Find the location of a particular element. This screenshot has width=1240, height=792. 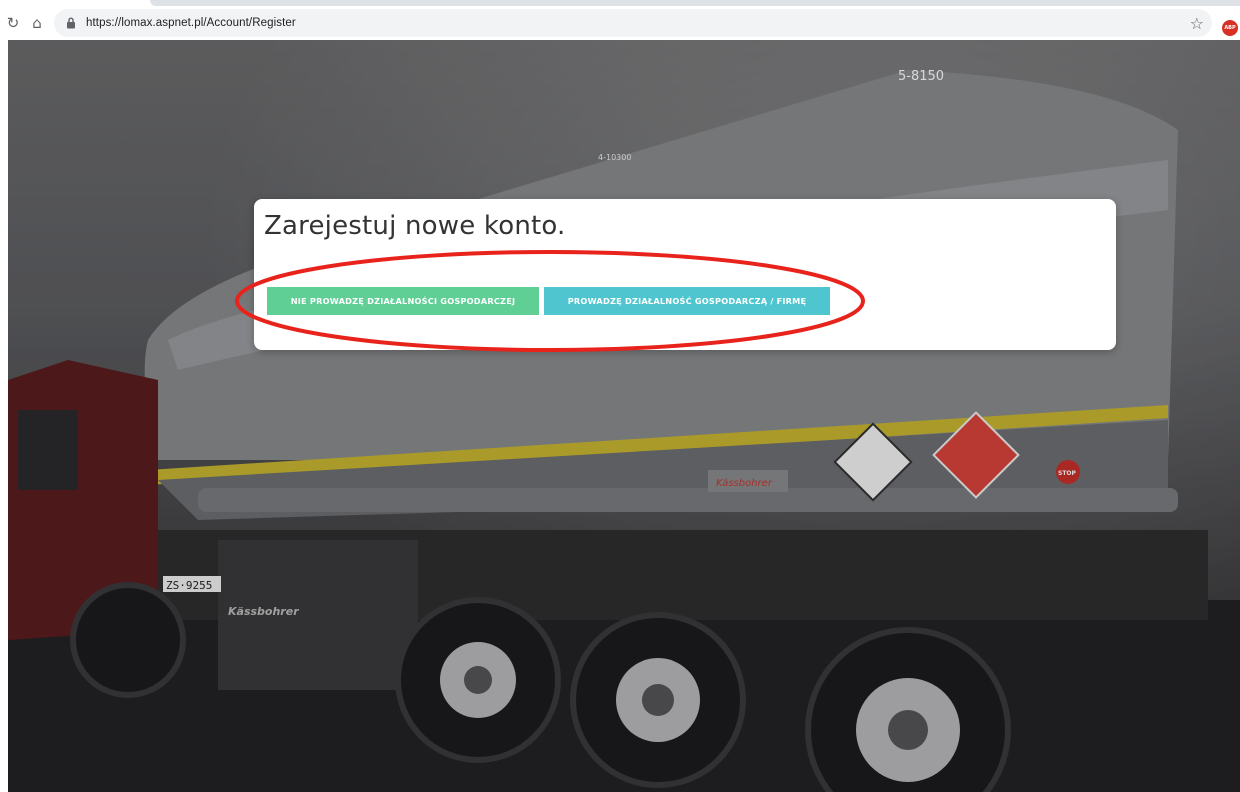

home-icon: ⌂ is located at coordinates (37, 23).